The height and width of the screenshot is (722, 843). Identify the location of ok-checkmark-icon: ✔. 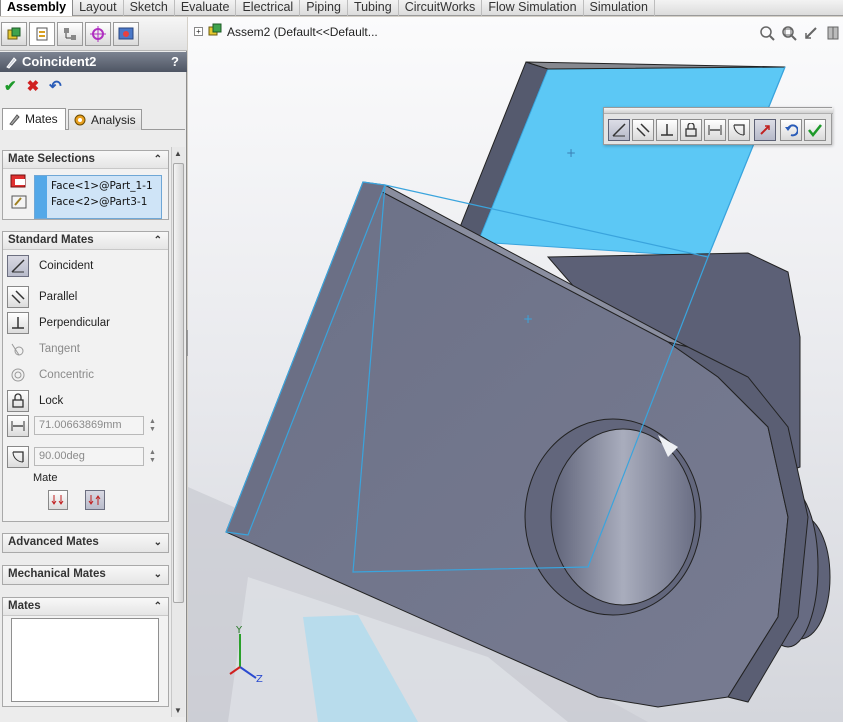
(10, 86).